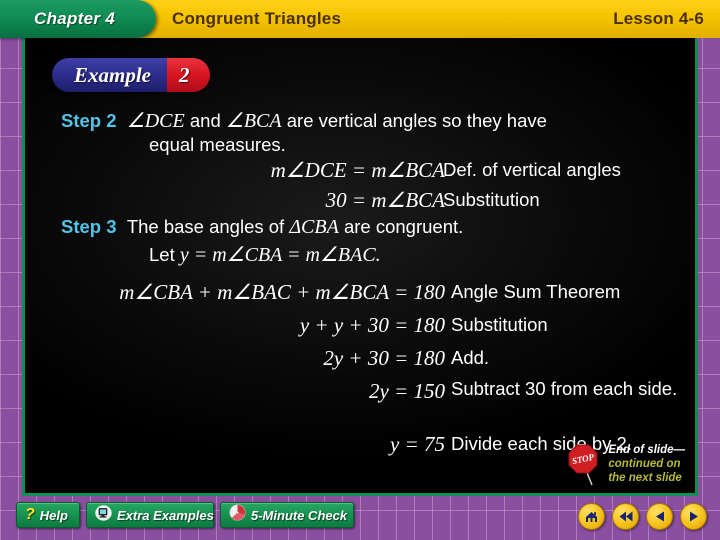  Describe the element at coordinates (89, 226) in the screenshot. I see `step-3-label: Step 3` at that location.